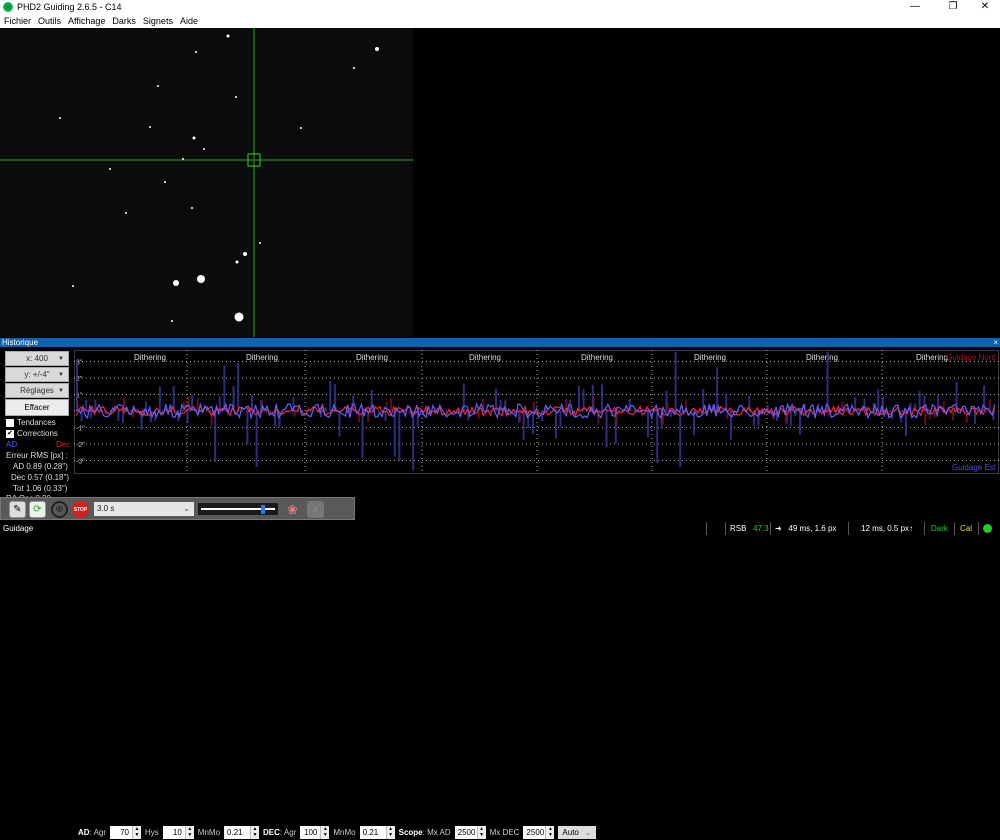  What do you see at coordinates (315, 509) in the screenshot?
I see `alert-button: ⌕` at bounding box center [315, 509].